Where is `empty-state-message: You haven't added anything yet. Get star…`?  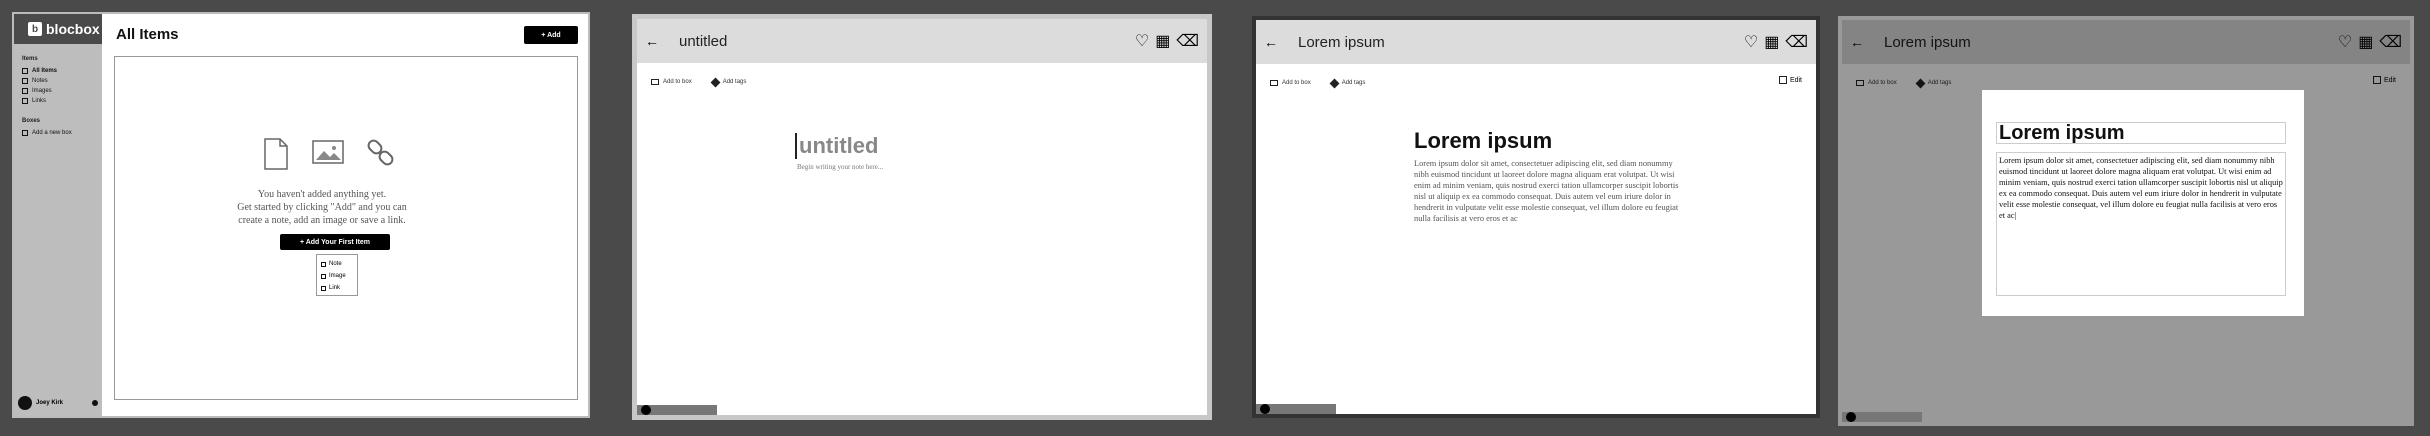
empty-state-message: You haven't added anything yet. Get star… is located at coordinates (322, 207).